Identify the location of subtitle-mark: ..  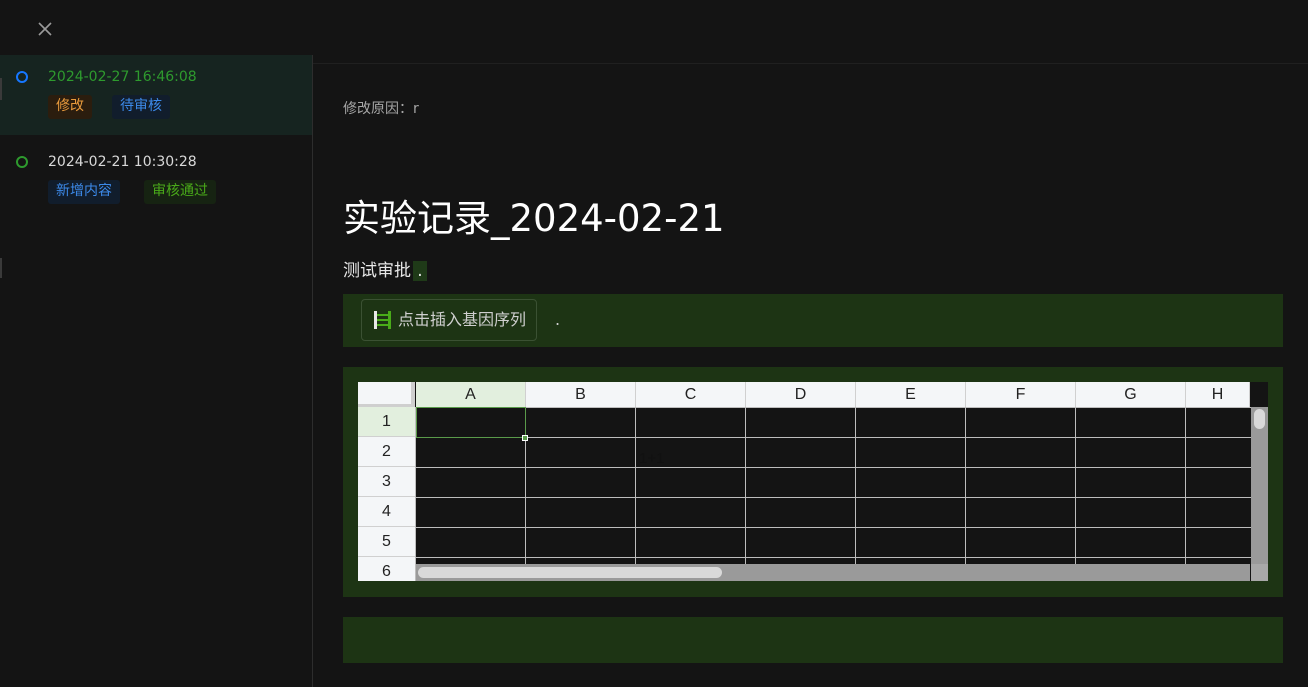
(420, 271).